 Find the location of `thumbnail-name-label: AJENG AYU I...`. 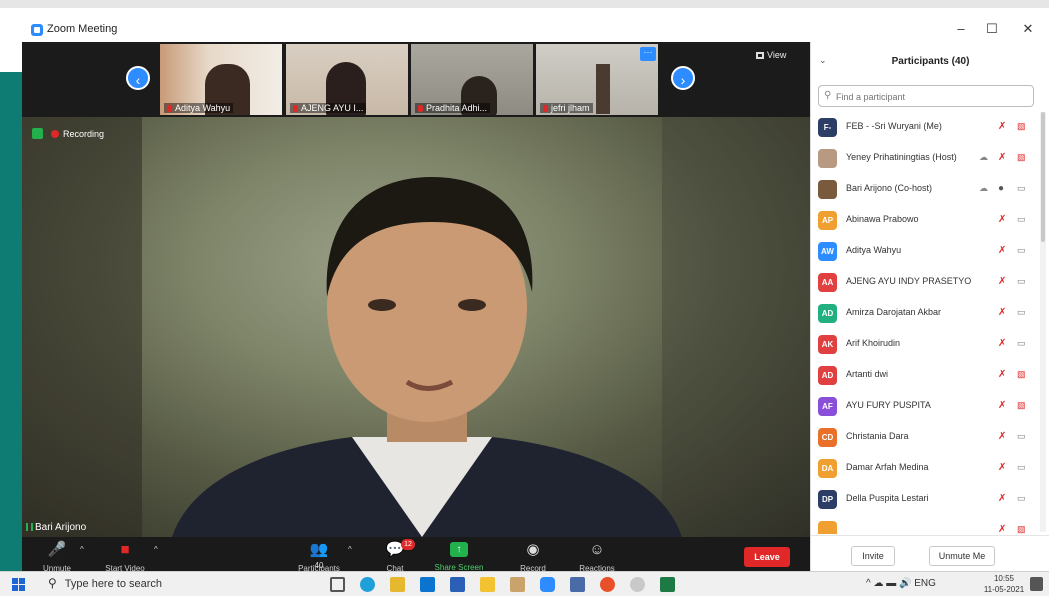

thumbnail-name-label: AJENG AYU I... is located at coordinates (328, 108).